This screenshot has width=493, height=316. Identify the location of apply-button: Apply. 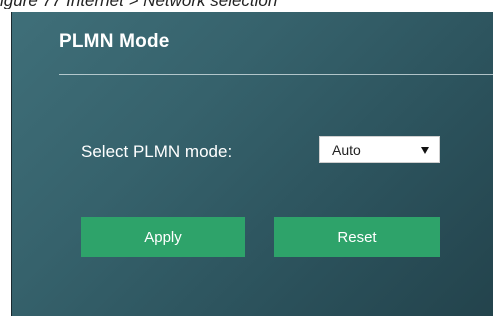
(163, 237).